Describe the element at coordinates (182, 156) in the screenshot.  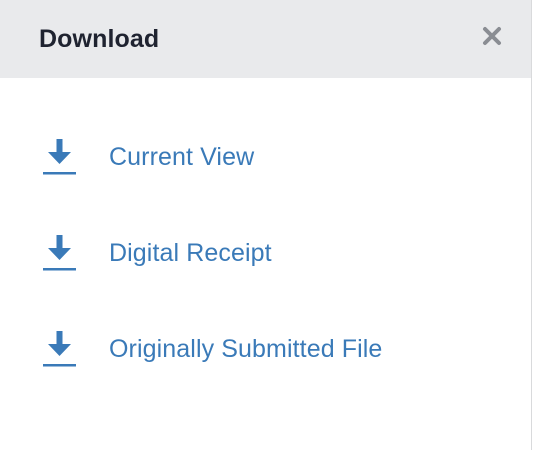
I see `download-option-label: Current View` at that location.